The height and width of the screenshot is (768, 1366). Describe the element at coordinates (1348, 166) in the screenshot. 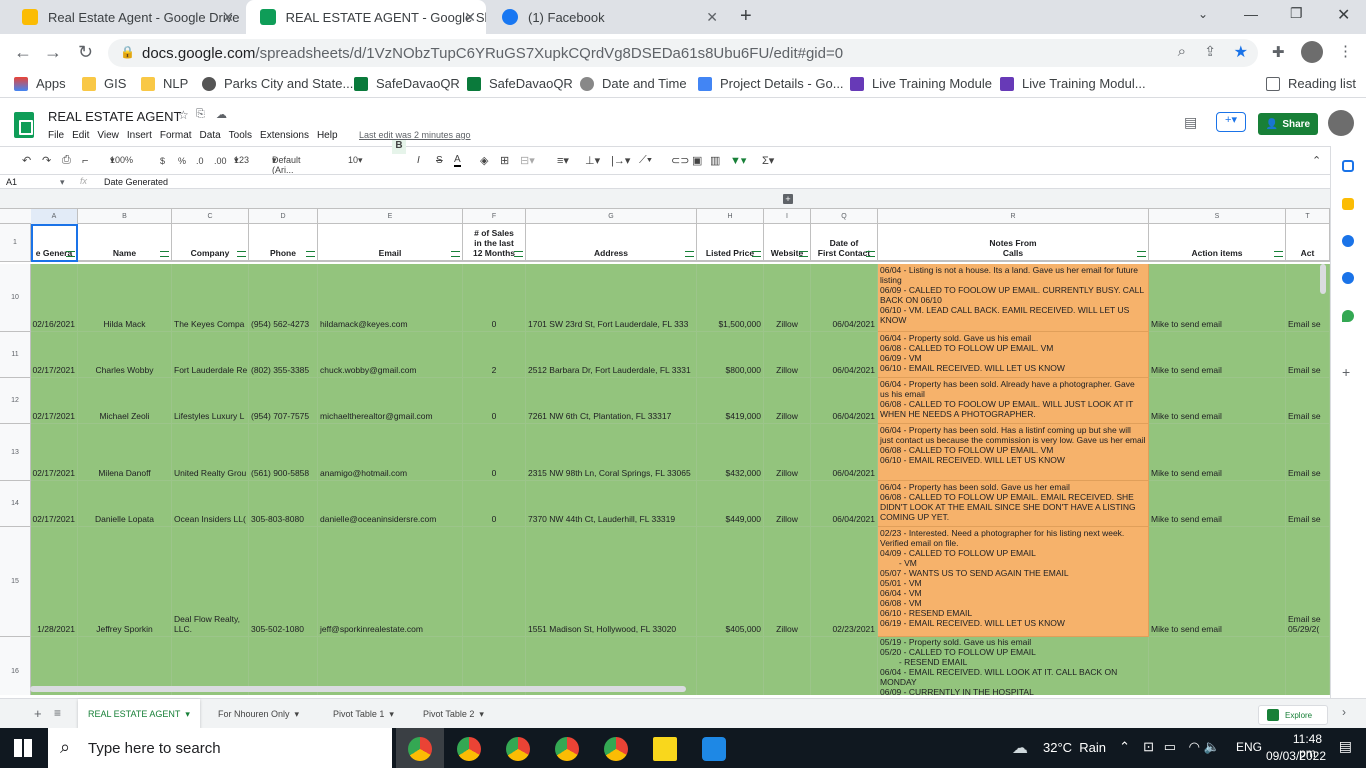

I see `calendar-icon` at that location.